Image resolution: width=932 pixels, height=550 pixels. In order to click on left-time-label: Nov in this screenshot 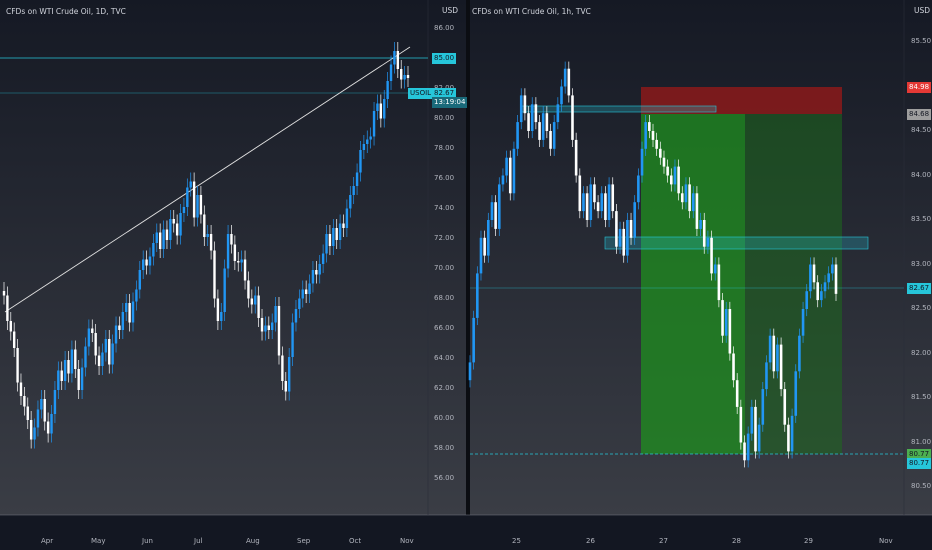, I will do `click(407, 541)`.